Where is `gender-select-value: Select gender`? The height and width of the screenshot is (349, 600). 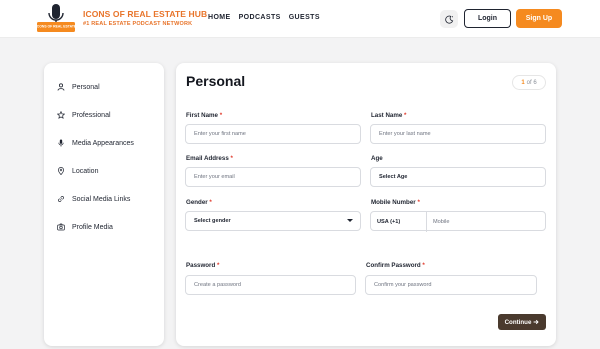 gender-select-value: Select gender is located at coordinates (212, 221).